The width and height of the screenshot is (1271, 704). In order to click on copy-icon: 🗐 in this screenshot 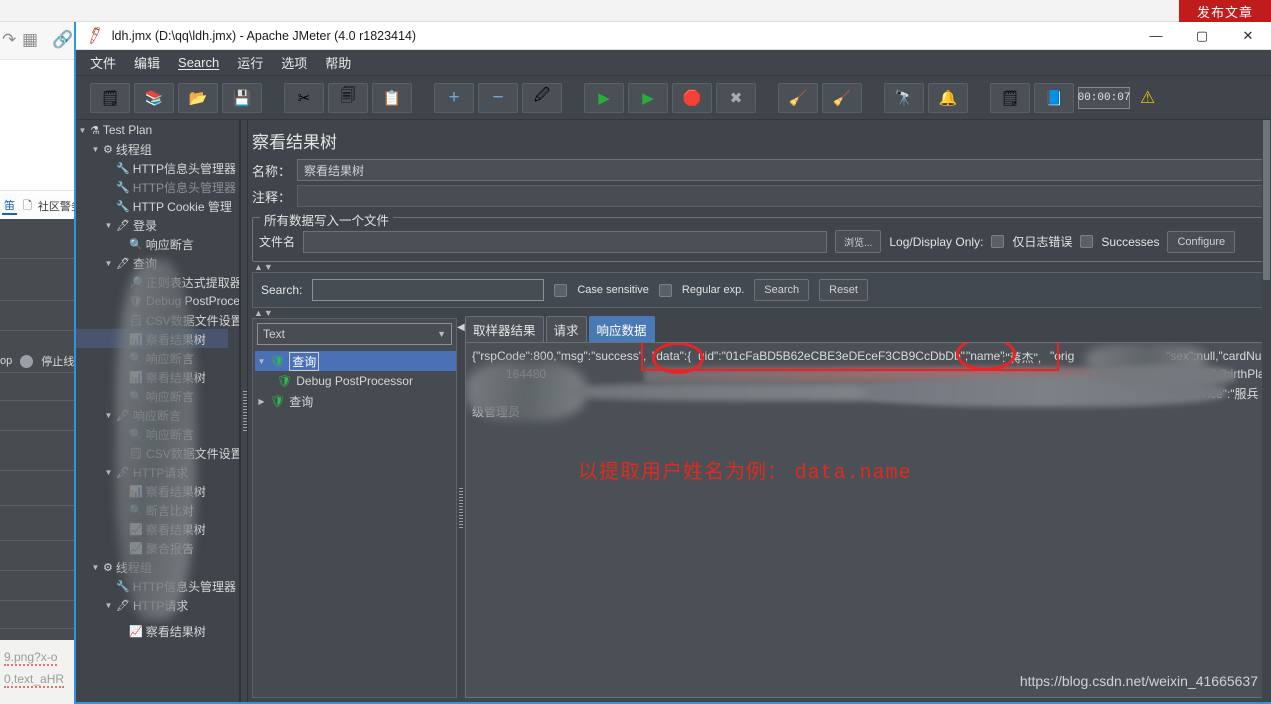, I will do `click(348, 97)`.